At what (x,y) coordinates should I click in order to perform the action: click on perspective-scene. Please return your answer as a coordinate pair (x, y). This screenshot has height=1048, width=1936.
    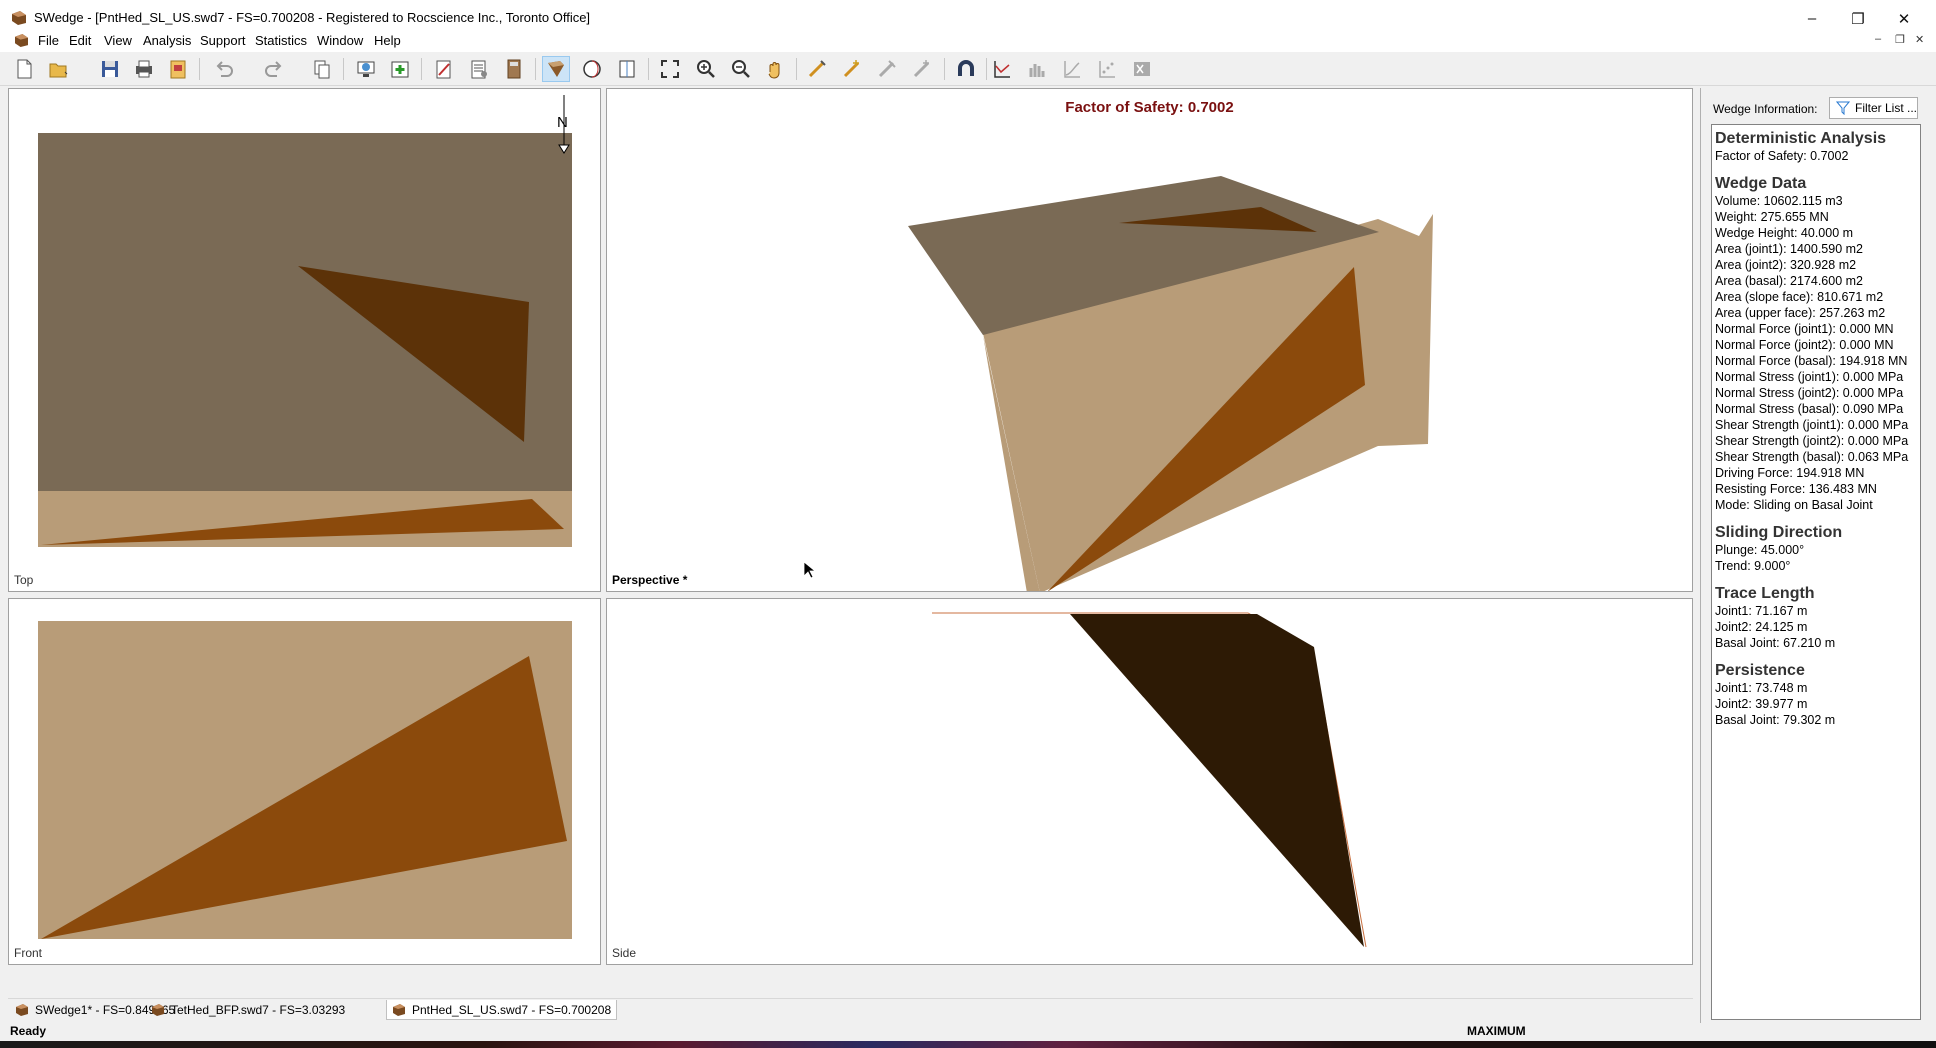
    Looking at the image, I should click on (1170, 383).